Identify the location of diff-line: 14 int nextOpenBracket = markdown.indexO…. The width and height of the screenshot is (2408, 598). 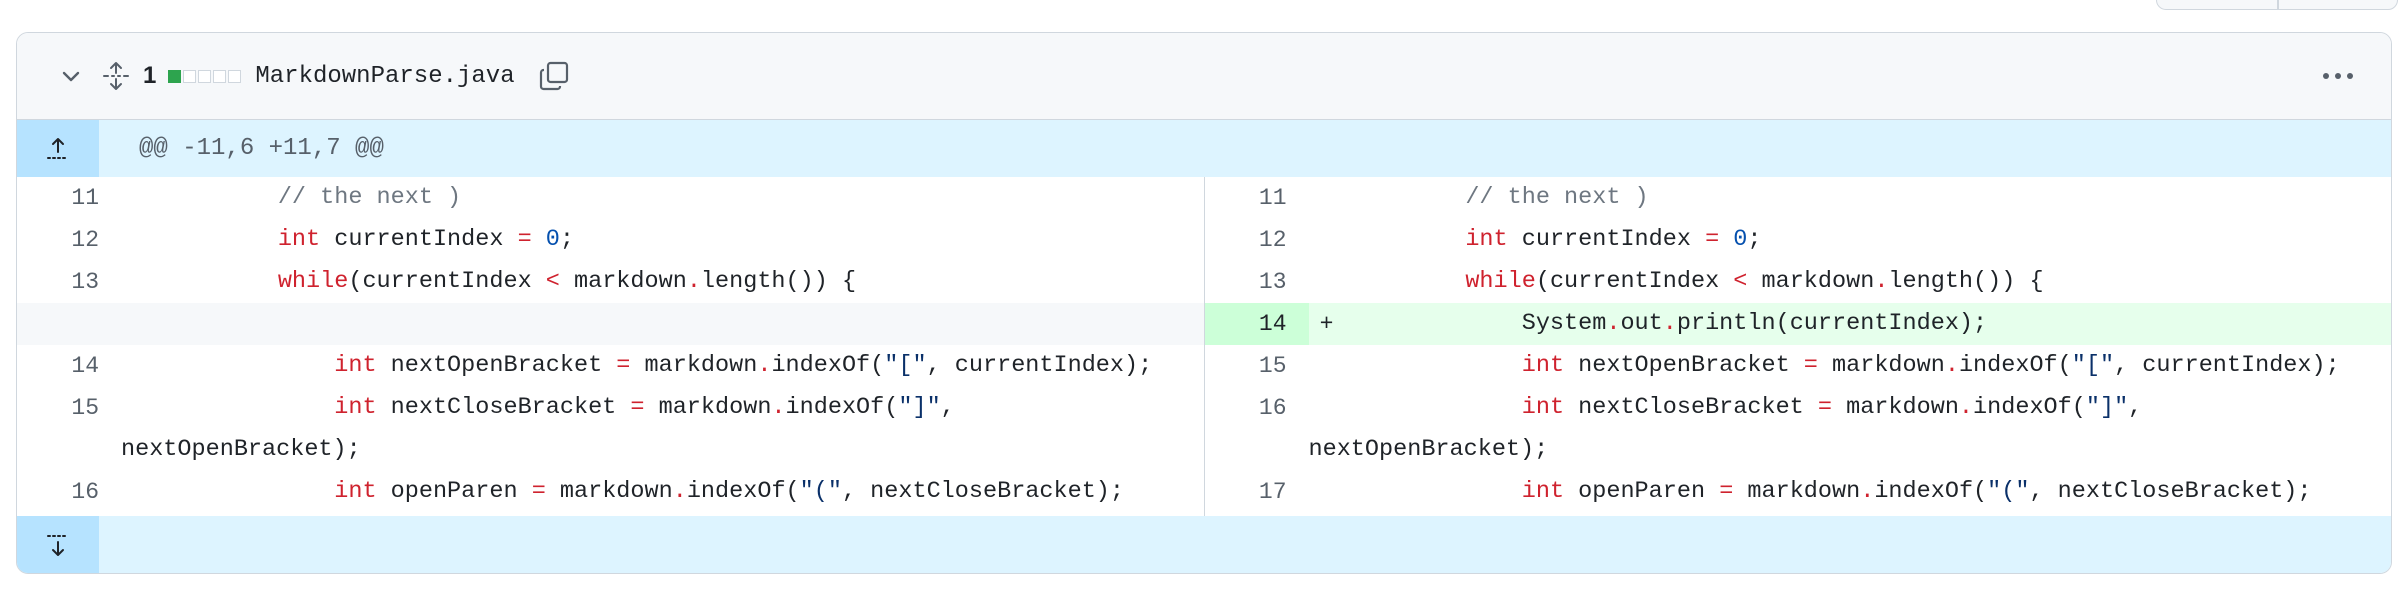
(610, 366).